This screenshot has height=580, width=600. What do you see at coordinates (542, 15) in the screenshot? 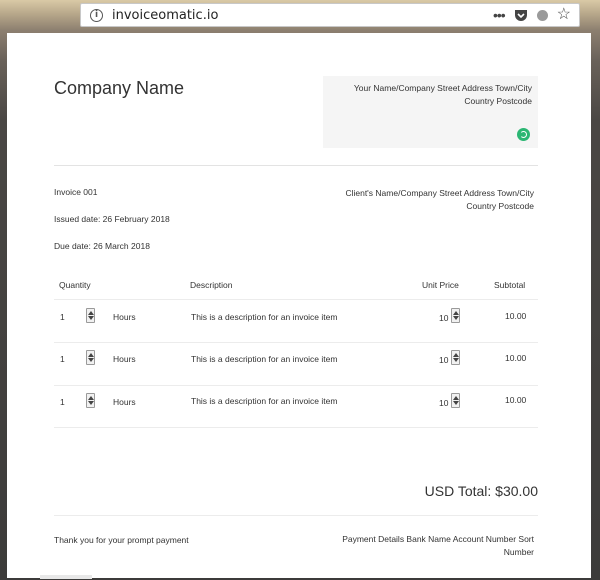
I see `circle-icon` at bounding box center [542, 15].